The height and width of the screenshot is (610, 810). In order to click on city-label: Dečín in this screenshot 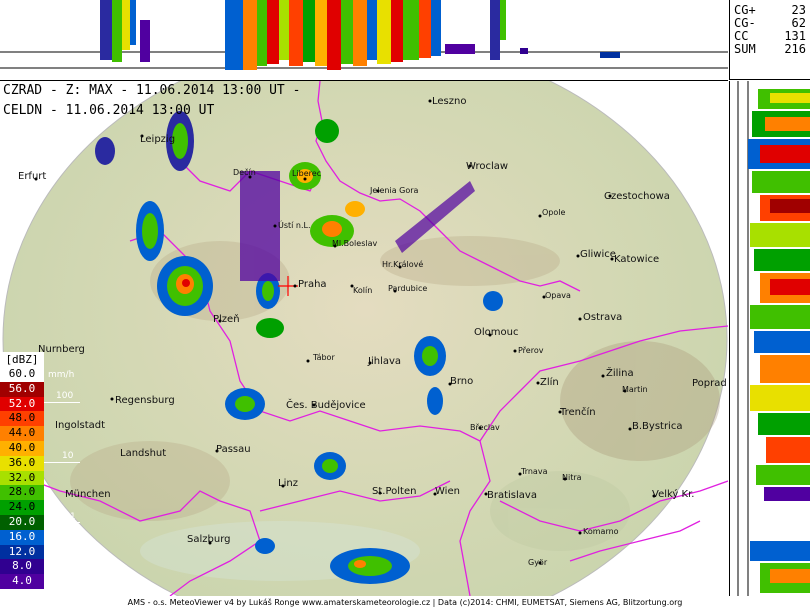, I will do `click(244, 172)`.